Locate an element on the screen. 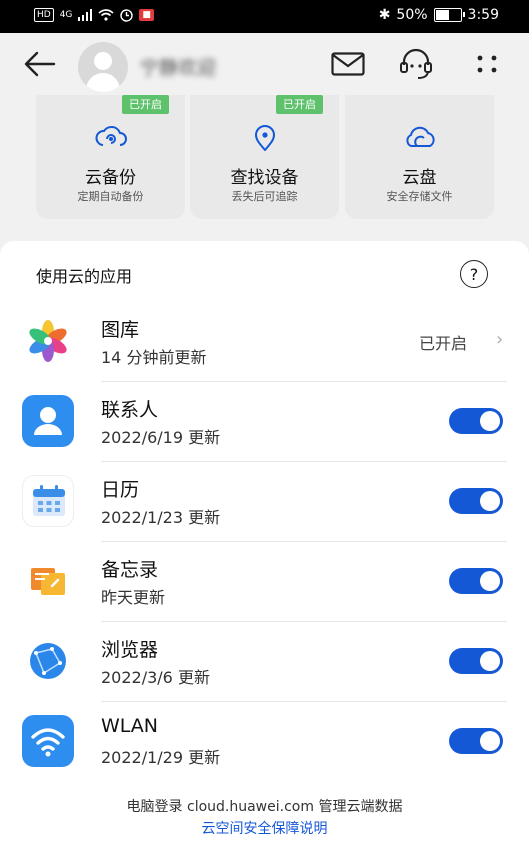 Image resolution: width=529 pixels, height=863 pixels. battery-icon is located at coordinates (449, 15).